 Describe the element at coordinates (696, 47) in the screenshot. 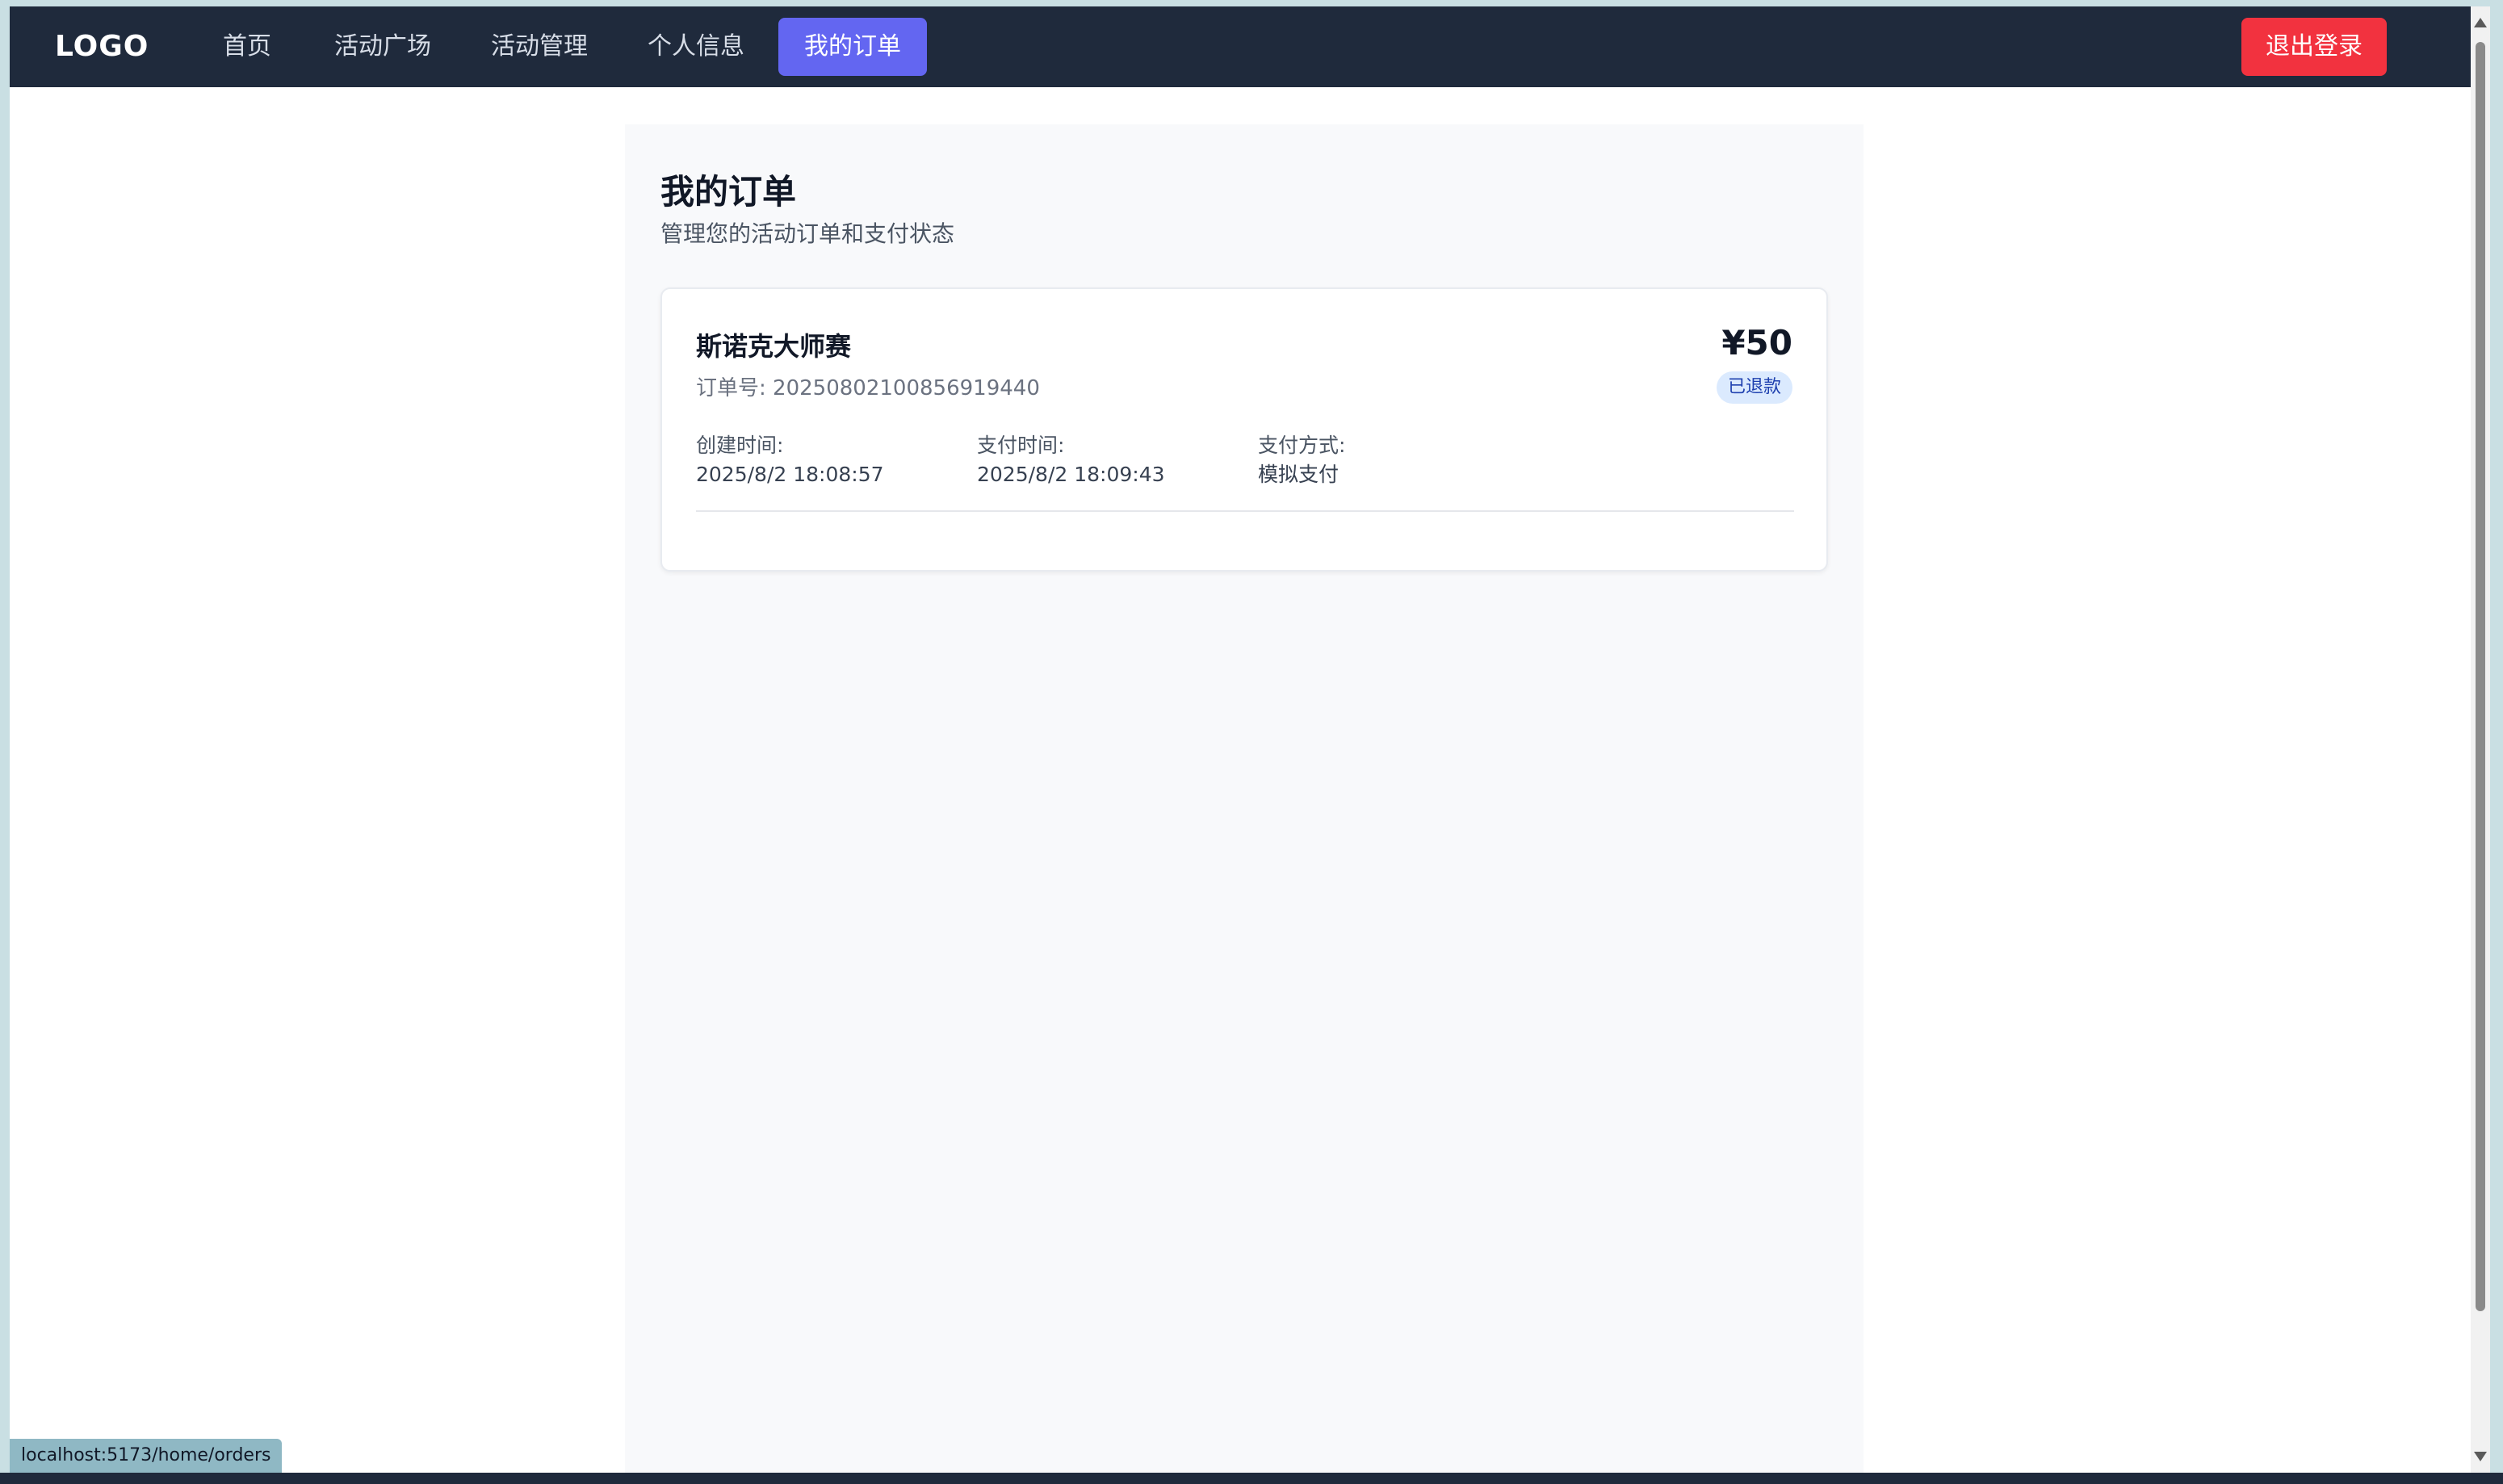

I see `nav-item-profile: 个人信息` at that location.